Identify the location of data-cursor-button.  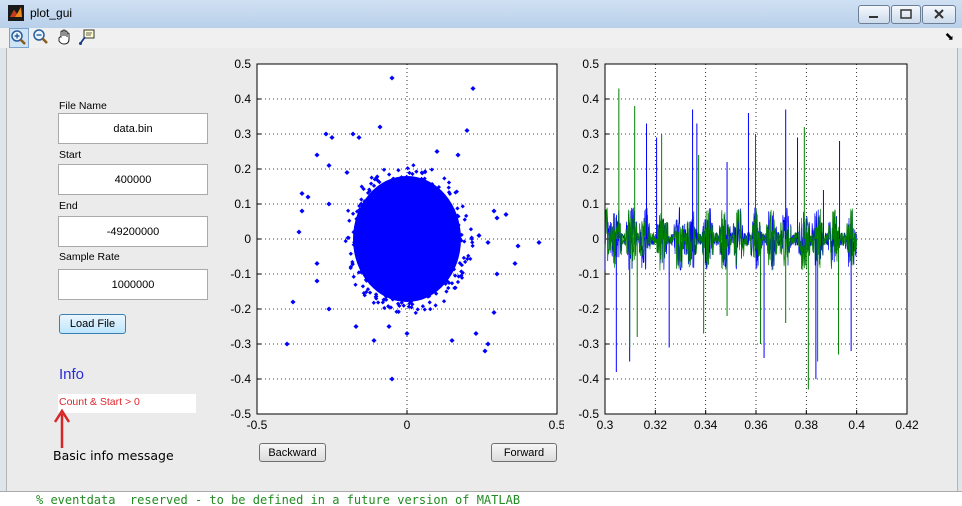
(88, 38).